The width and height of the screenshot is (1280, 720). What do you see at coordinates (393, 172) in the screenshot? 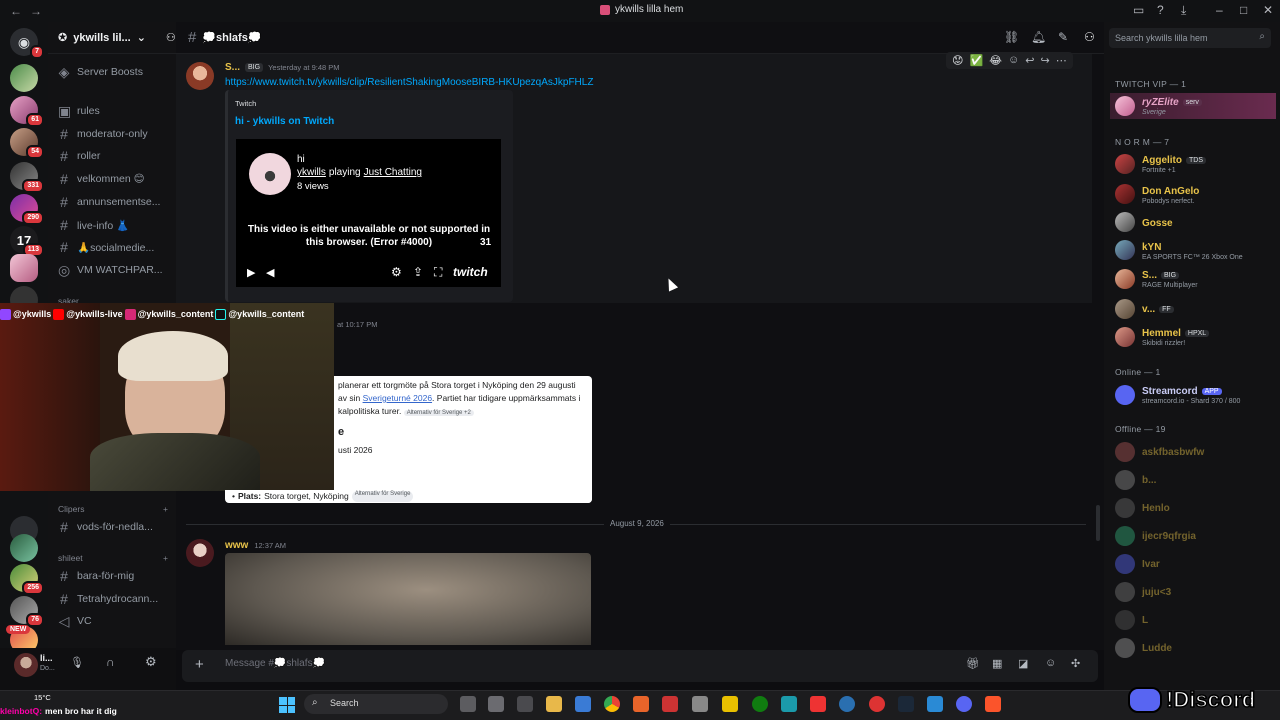
I see `game-link: Just Chatting` at bounding box center [393, 172].